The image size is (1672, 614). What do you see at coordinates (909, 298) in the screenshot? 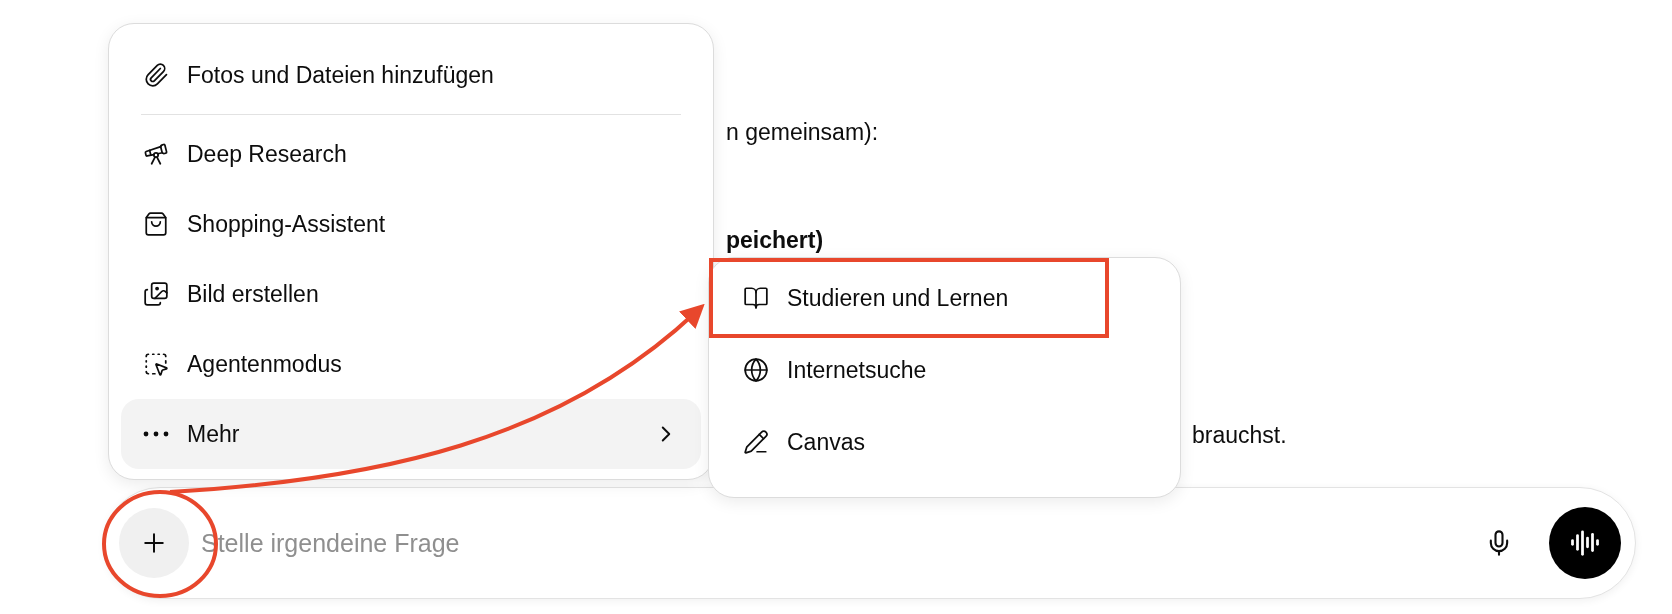
I see `menu-item: Studieren und Lernen` at bounding box center [909, 298].